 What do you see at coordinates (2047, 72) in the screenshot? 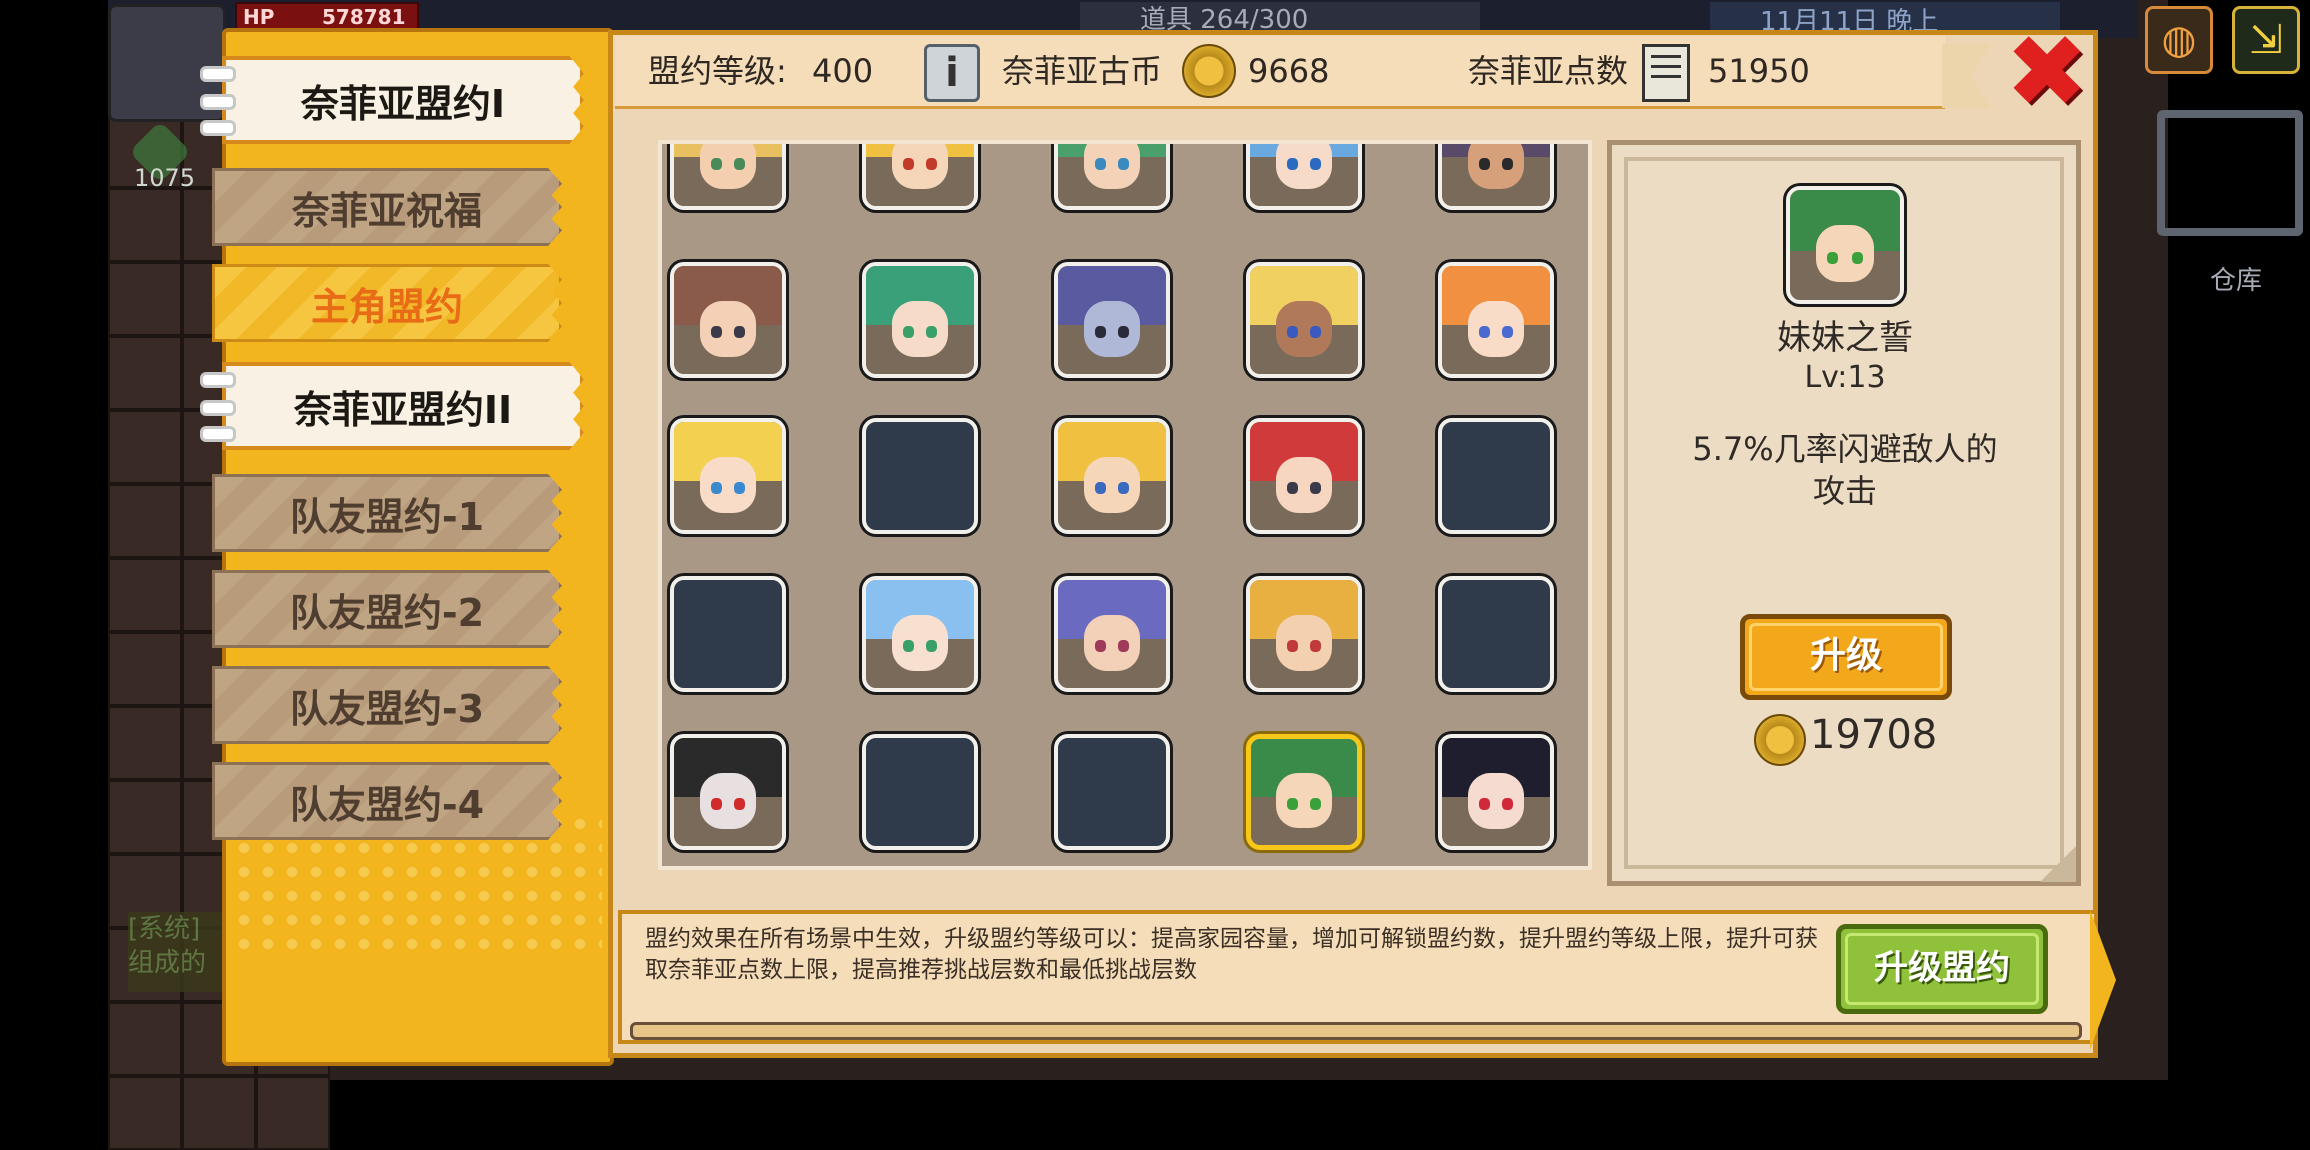
I see `close-icon: ✖` at bounding box center [2047, 72].